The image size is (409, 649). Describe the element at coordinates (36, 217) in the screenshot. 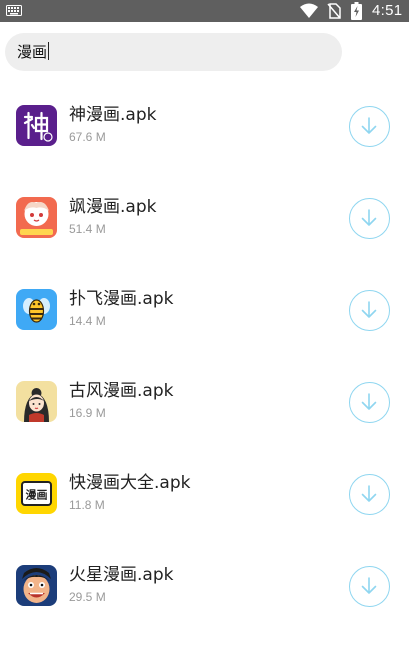

I see `sa-manhua-app-icon` at that location.